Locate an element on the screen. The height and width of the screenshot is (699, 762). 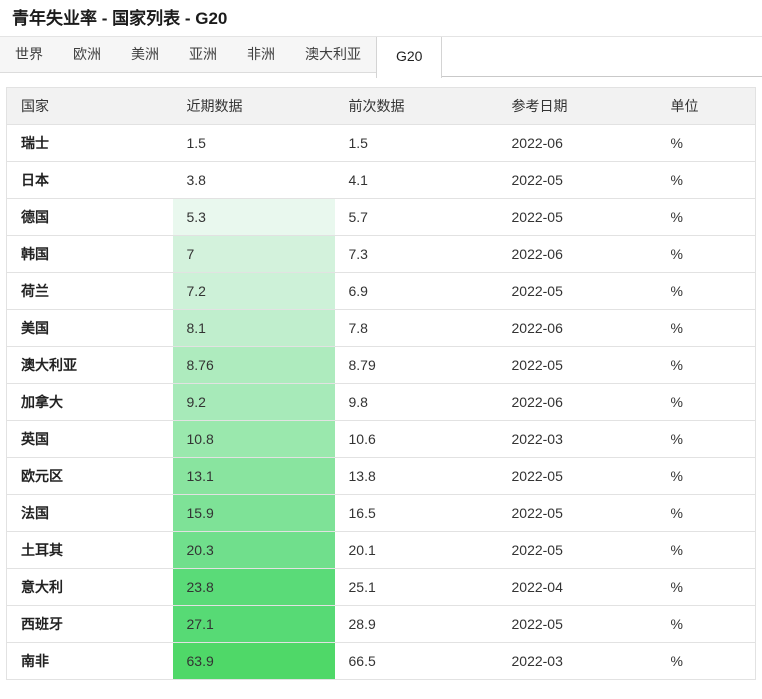
cell-latest: 1.5 is located at coordinates (253, 143).